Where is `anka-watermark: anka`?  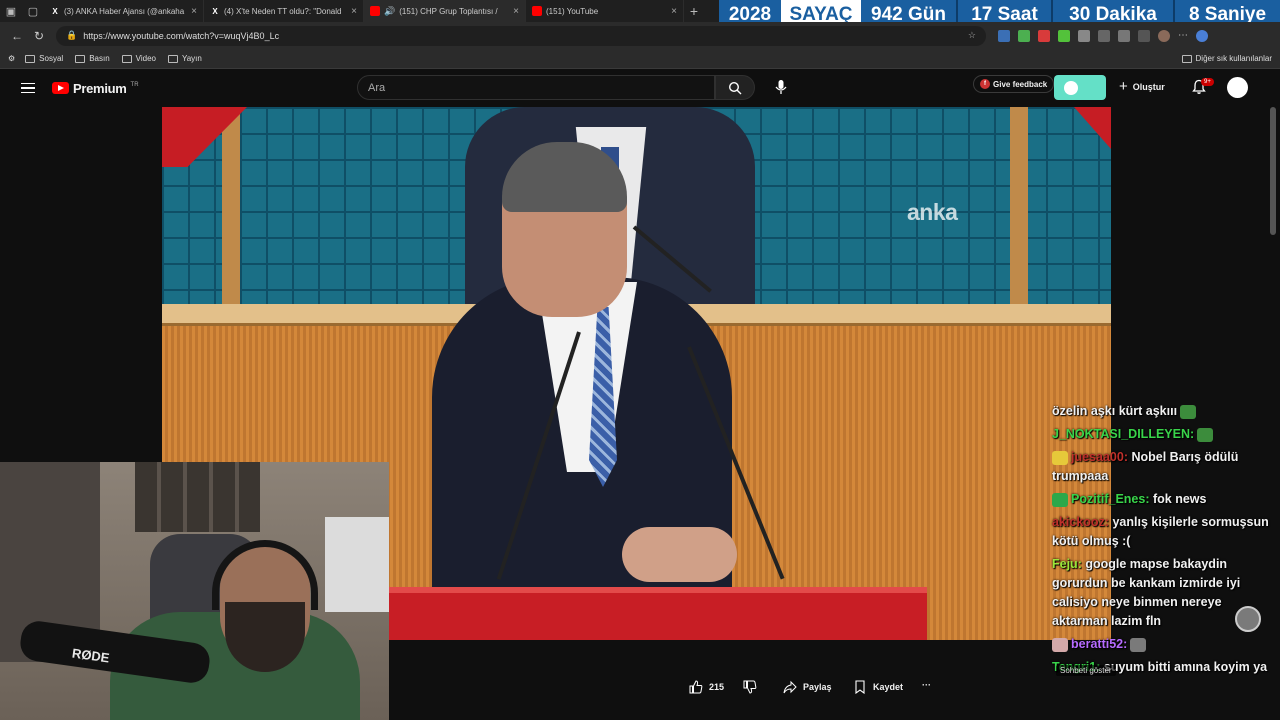 anka-watermark: anka is located at coordinates (932, 212).